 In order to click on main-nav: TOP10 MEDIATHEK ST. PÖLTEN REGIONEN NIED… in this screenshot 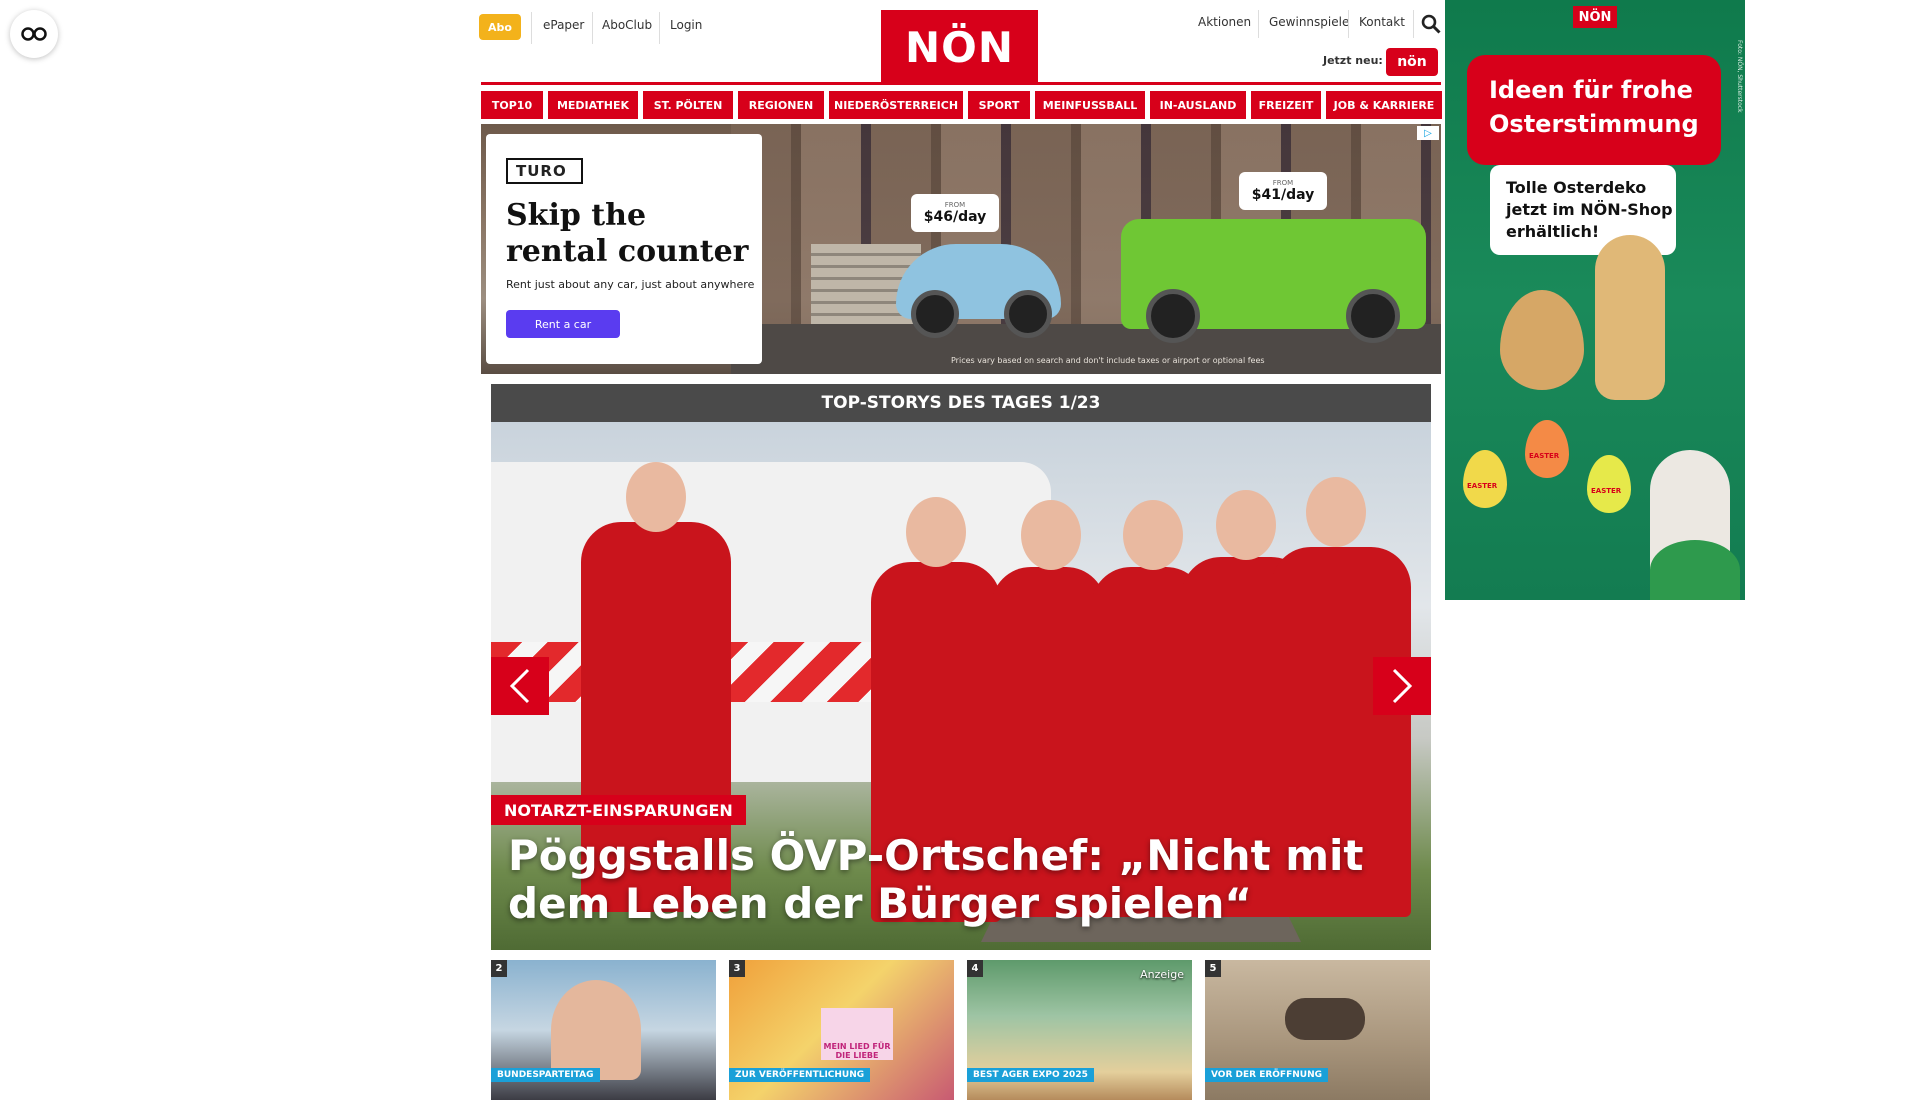, I will do `click(961, 105)`.